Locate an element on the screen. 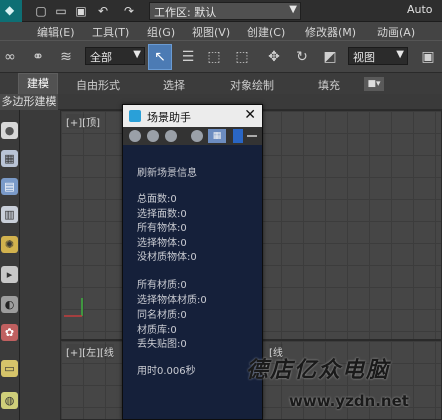 Image resolution: width=442 pixels, height=420 pixels. refresh-scene-info-link: 刷新场景信息 is located at coordinates (167, 171).